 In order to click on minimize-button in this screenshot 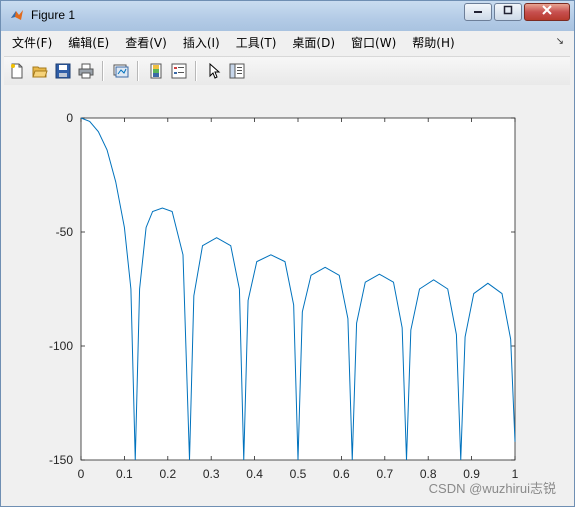, I will do `click(478, 12)`.